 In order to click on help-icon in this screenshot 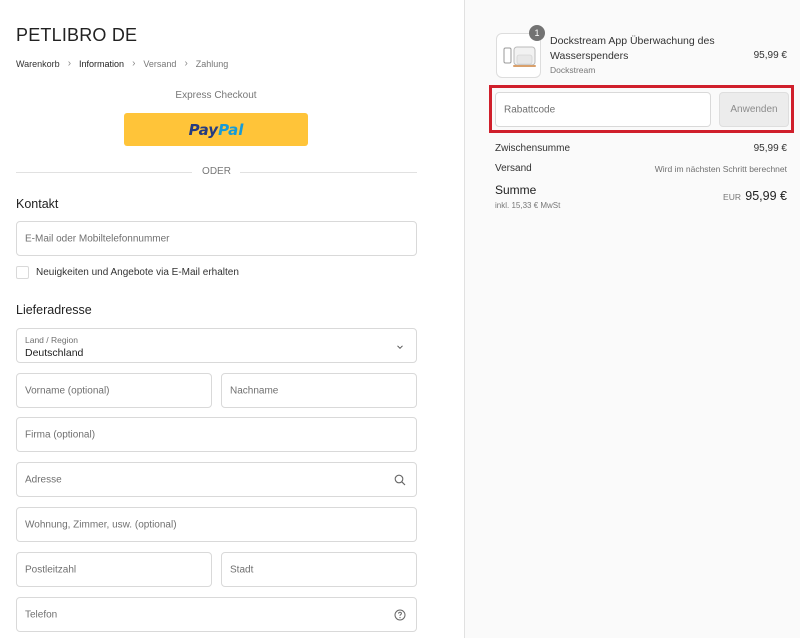, I will do `click(400, 615)`.